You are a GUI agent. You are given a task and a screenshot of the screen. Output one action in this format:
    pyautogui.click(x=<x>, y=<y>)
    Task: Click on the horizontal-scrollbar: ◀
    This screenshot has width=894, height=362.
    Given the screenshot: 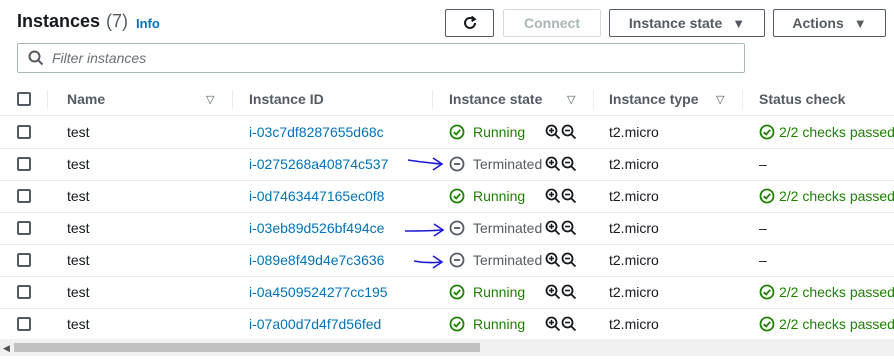 What is the action you would take?
    pyautogui.click(x=447, y=347)
    